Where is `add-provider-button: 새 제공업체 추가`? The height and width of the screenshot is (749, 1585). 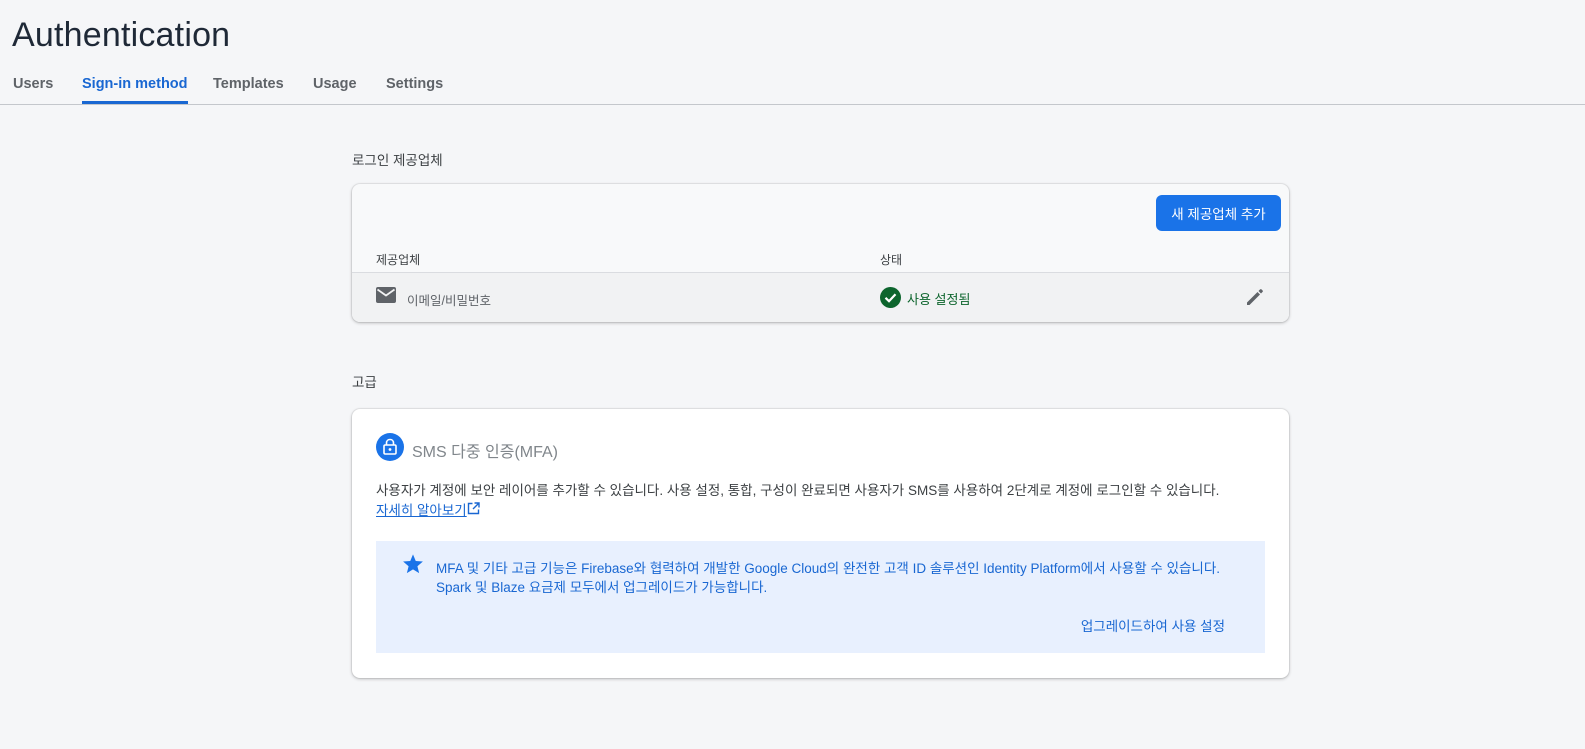 add-provider-button: 새 제공업체 추가 is located at coordinates (1218, 213).